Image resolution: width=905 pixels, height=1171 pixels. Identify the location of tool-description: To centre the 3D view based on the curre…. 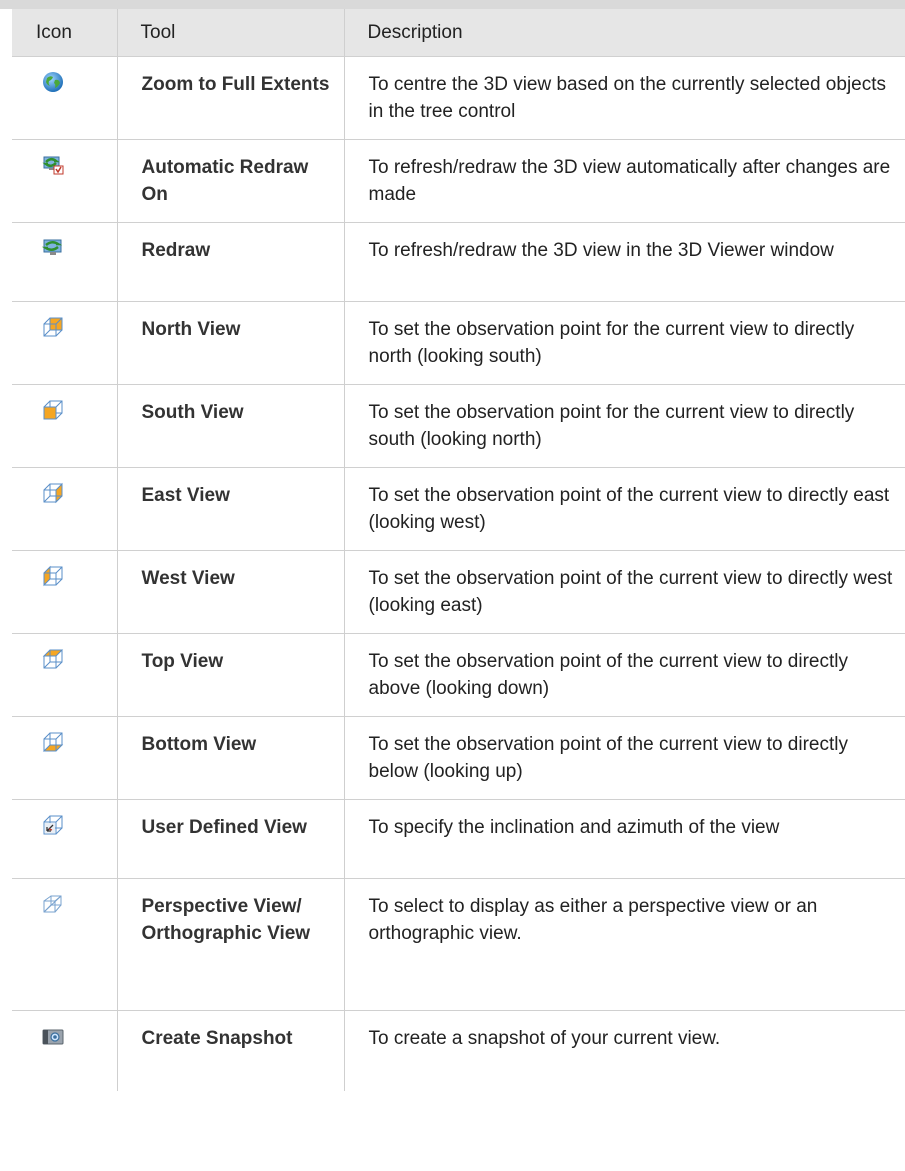
(624, 98).